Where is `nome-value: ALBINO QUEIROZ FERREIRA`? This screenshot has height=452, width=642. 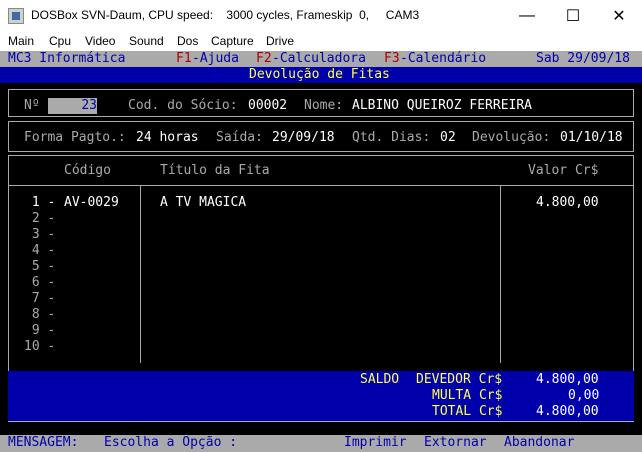
nome-value: ALBINO QUEIROZ FERREIRA is located at coordinates (442, 106).